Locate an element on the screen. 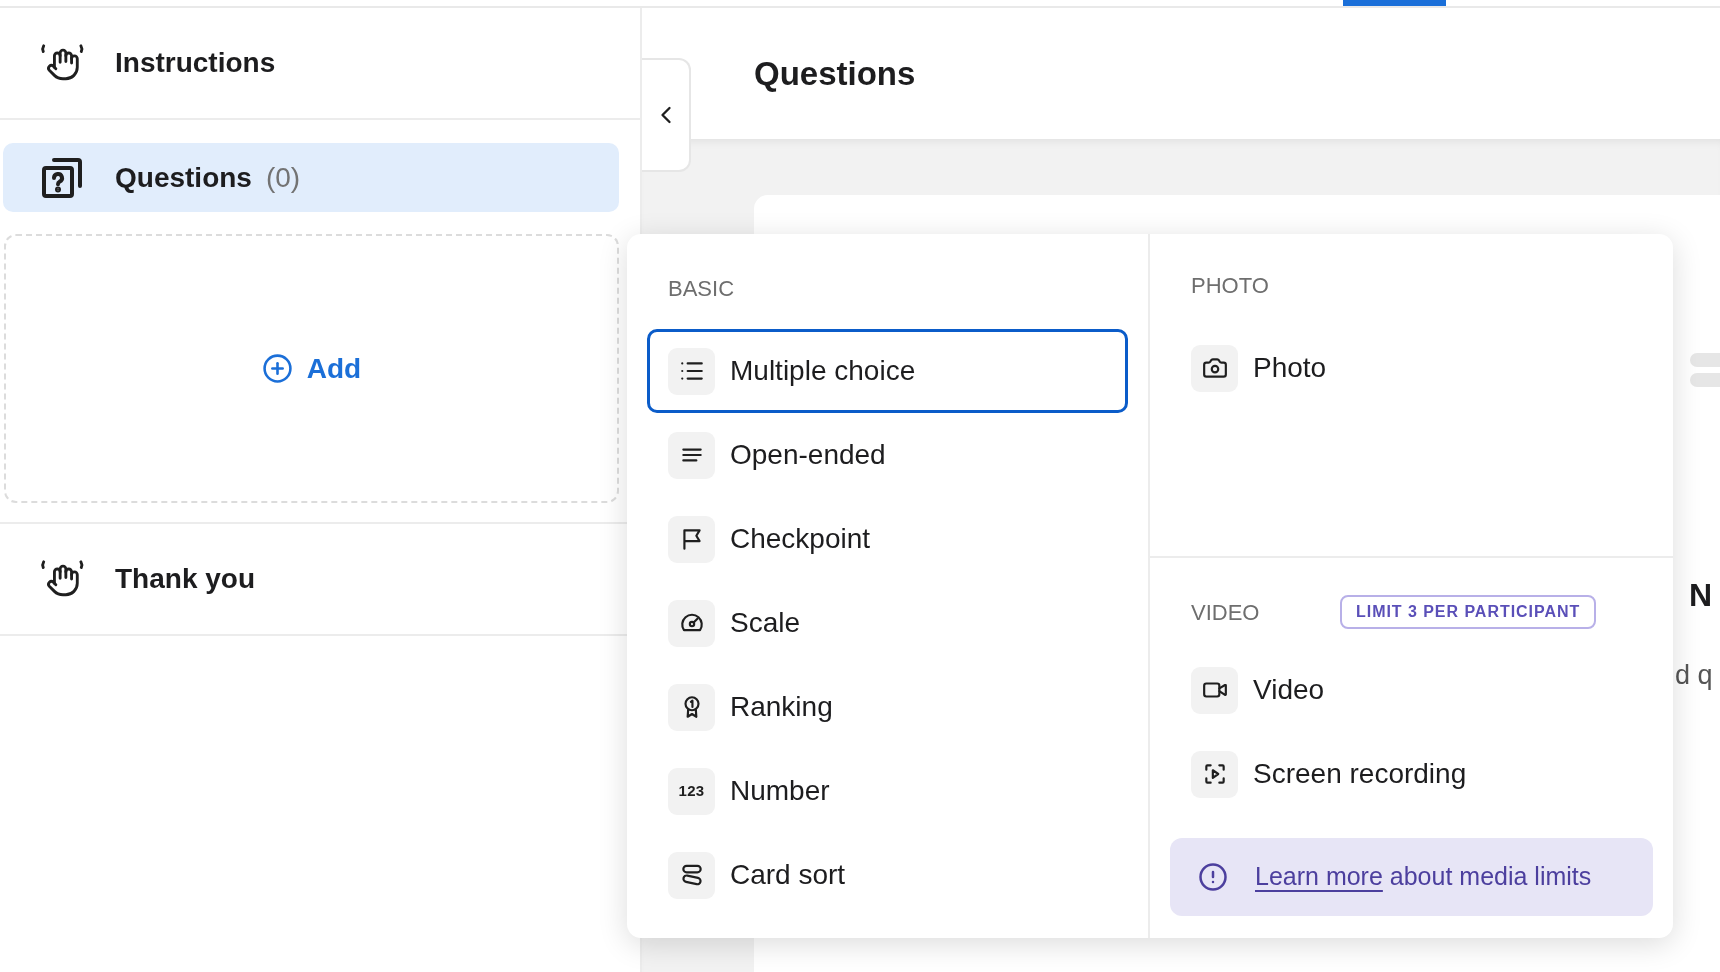 This screenshot has height=972, width=1720. list-icon is located at coordinates (691, 371).